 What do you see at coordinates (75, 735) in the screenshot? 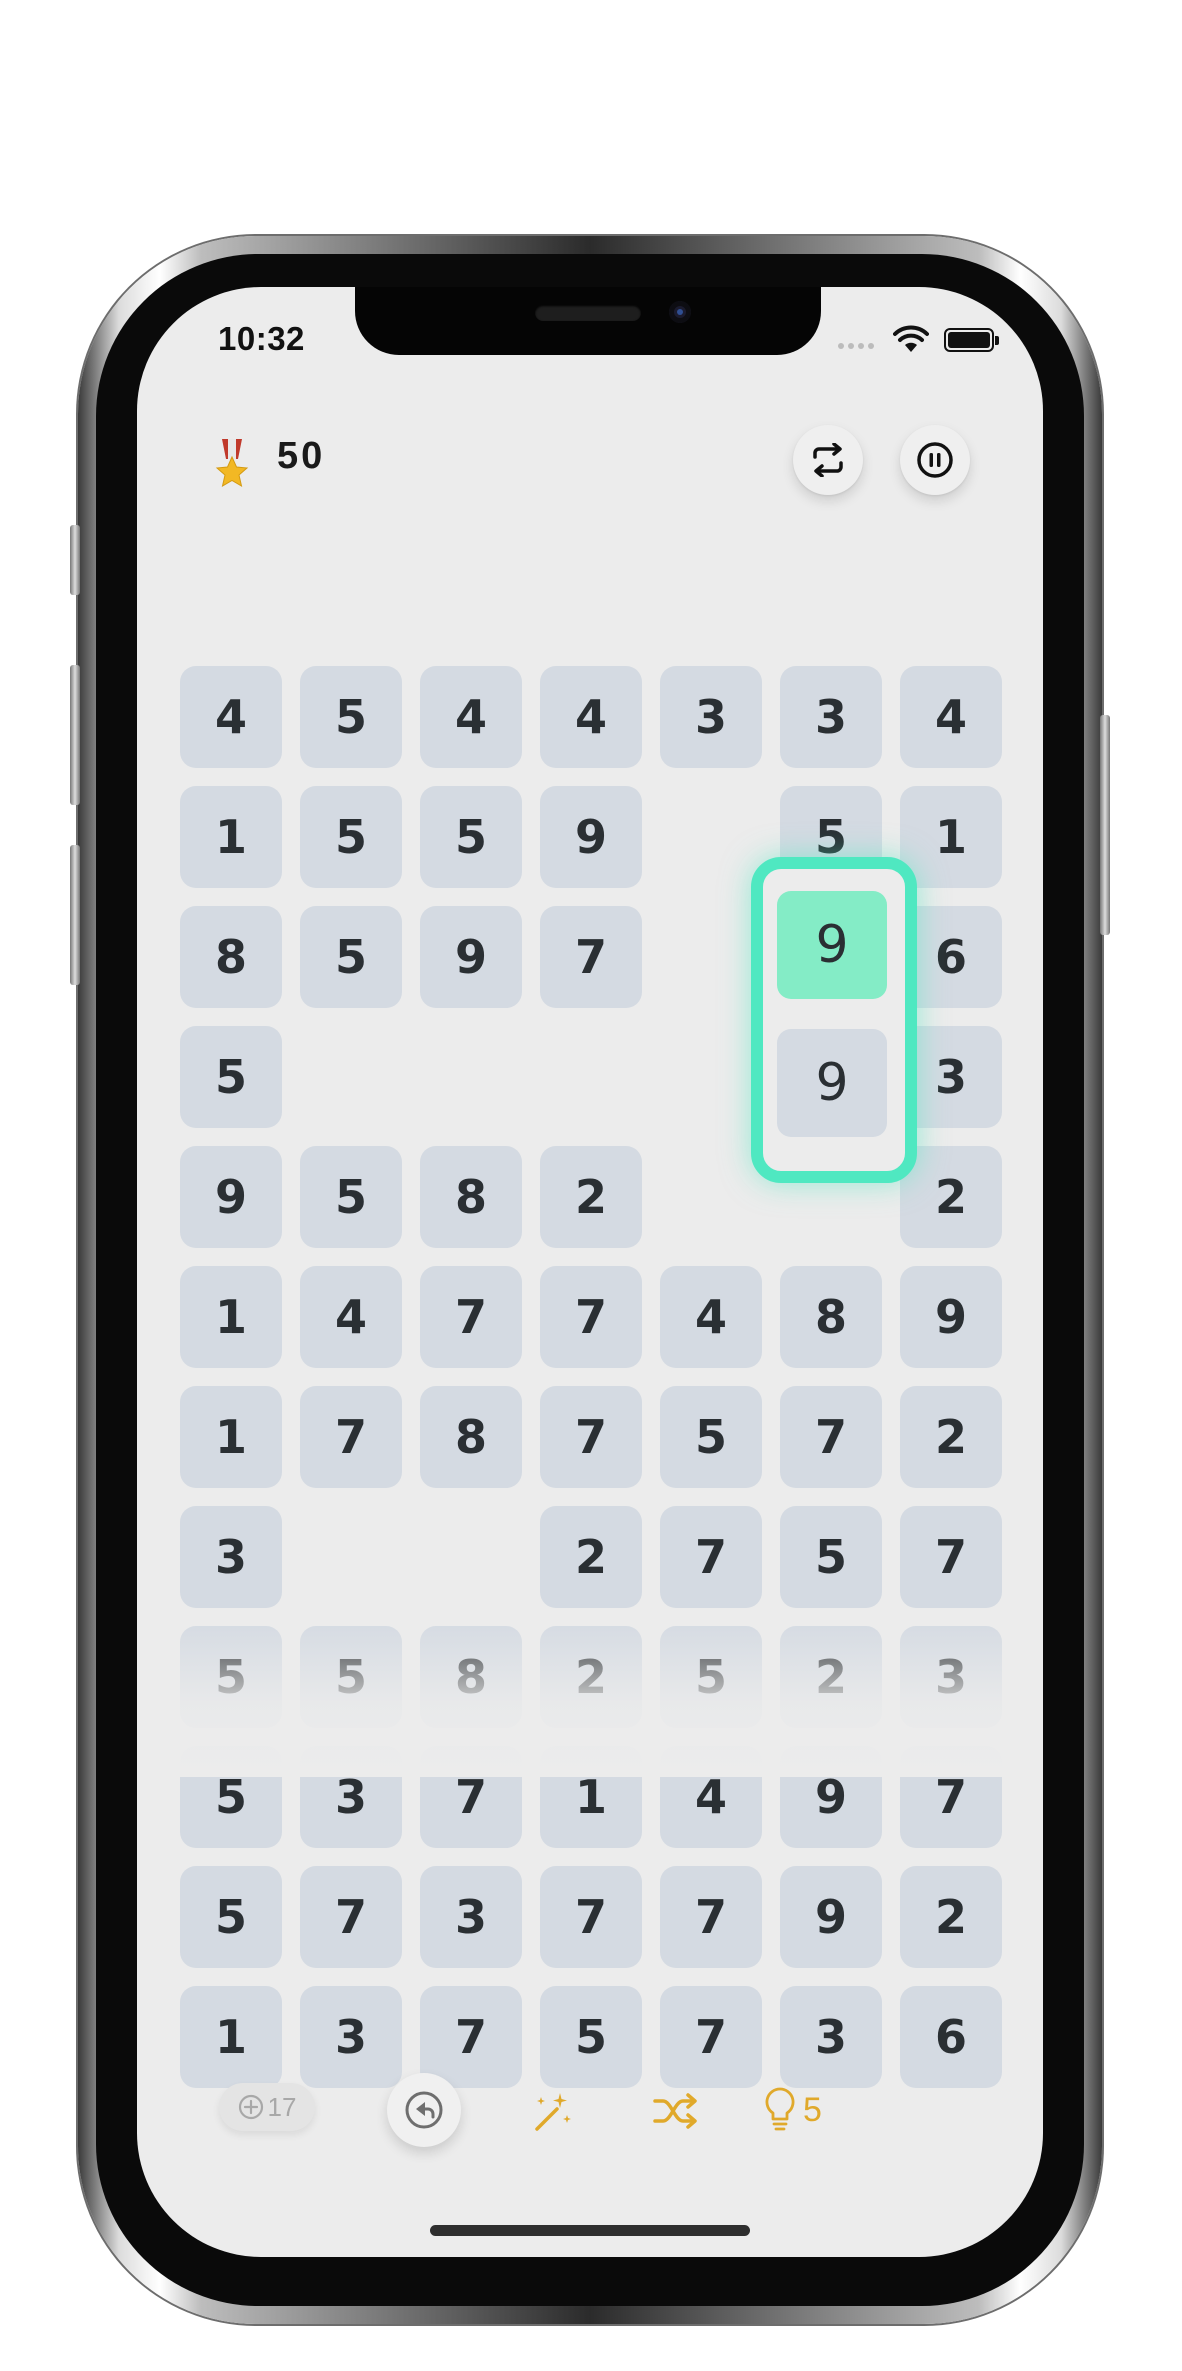
I see `volume-up-button` at bounding box center [75, 735].